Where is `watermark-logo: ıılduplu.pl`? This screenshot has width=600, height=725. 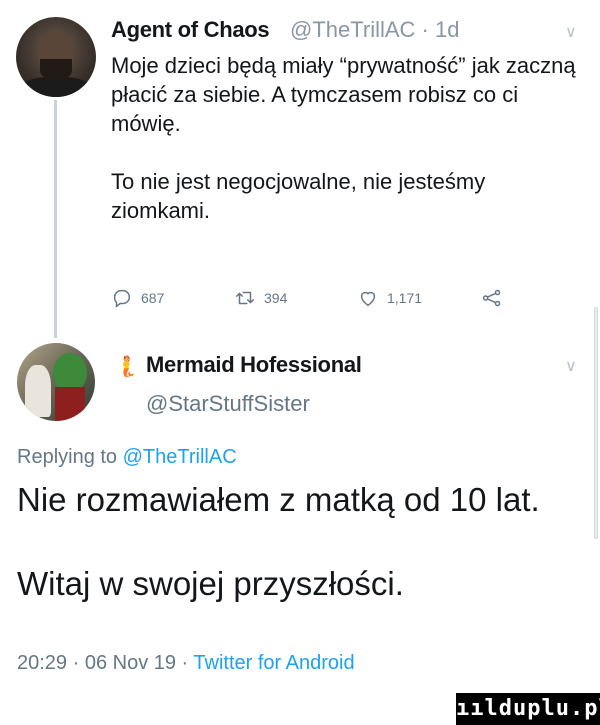
watermark-logo: ıılduplu.pl is located at coordinates (528, 709).